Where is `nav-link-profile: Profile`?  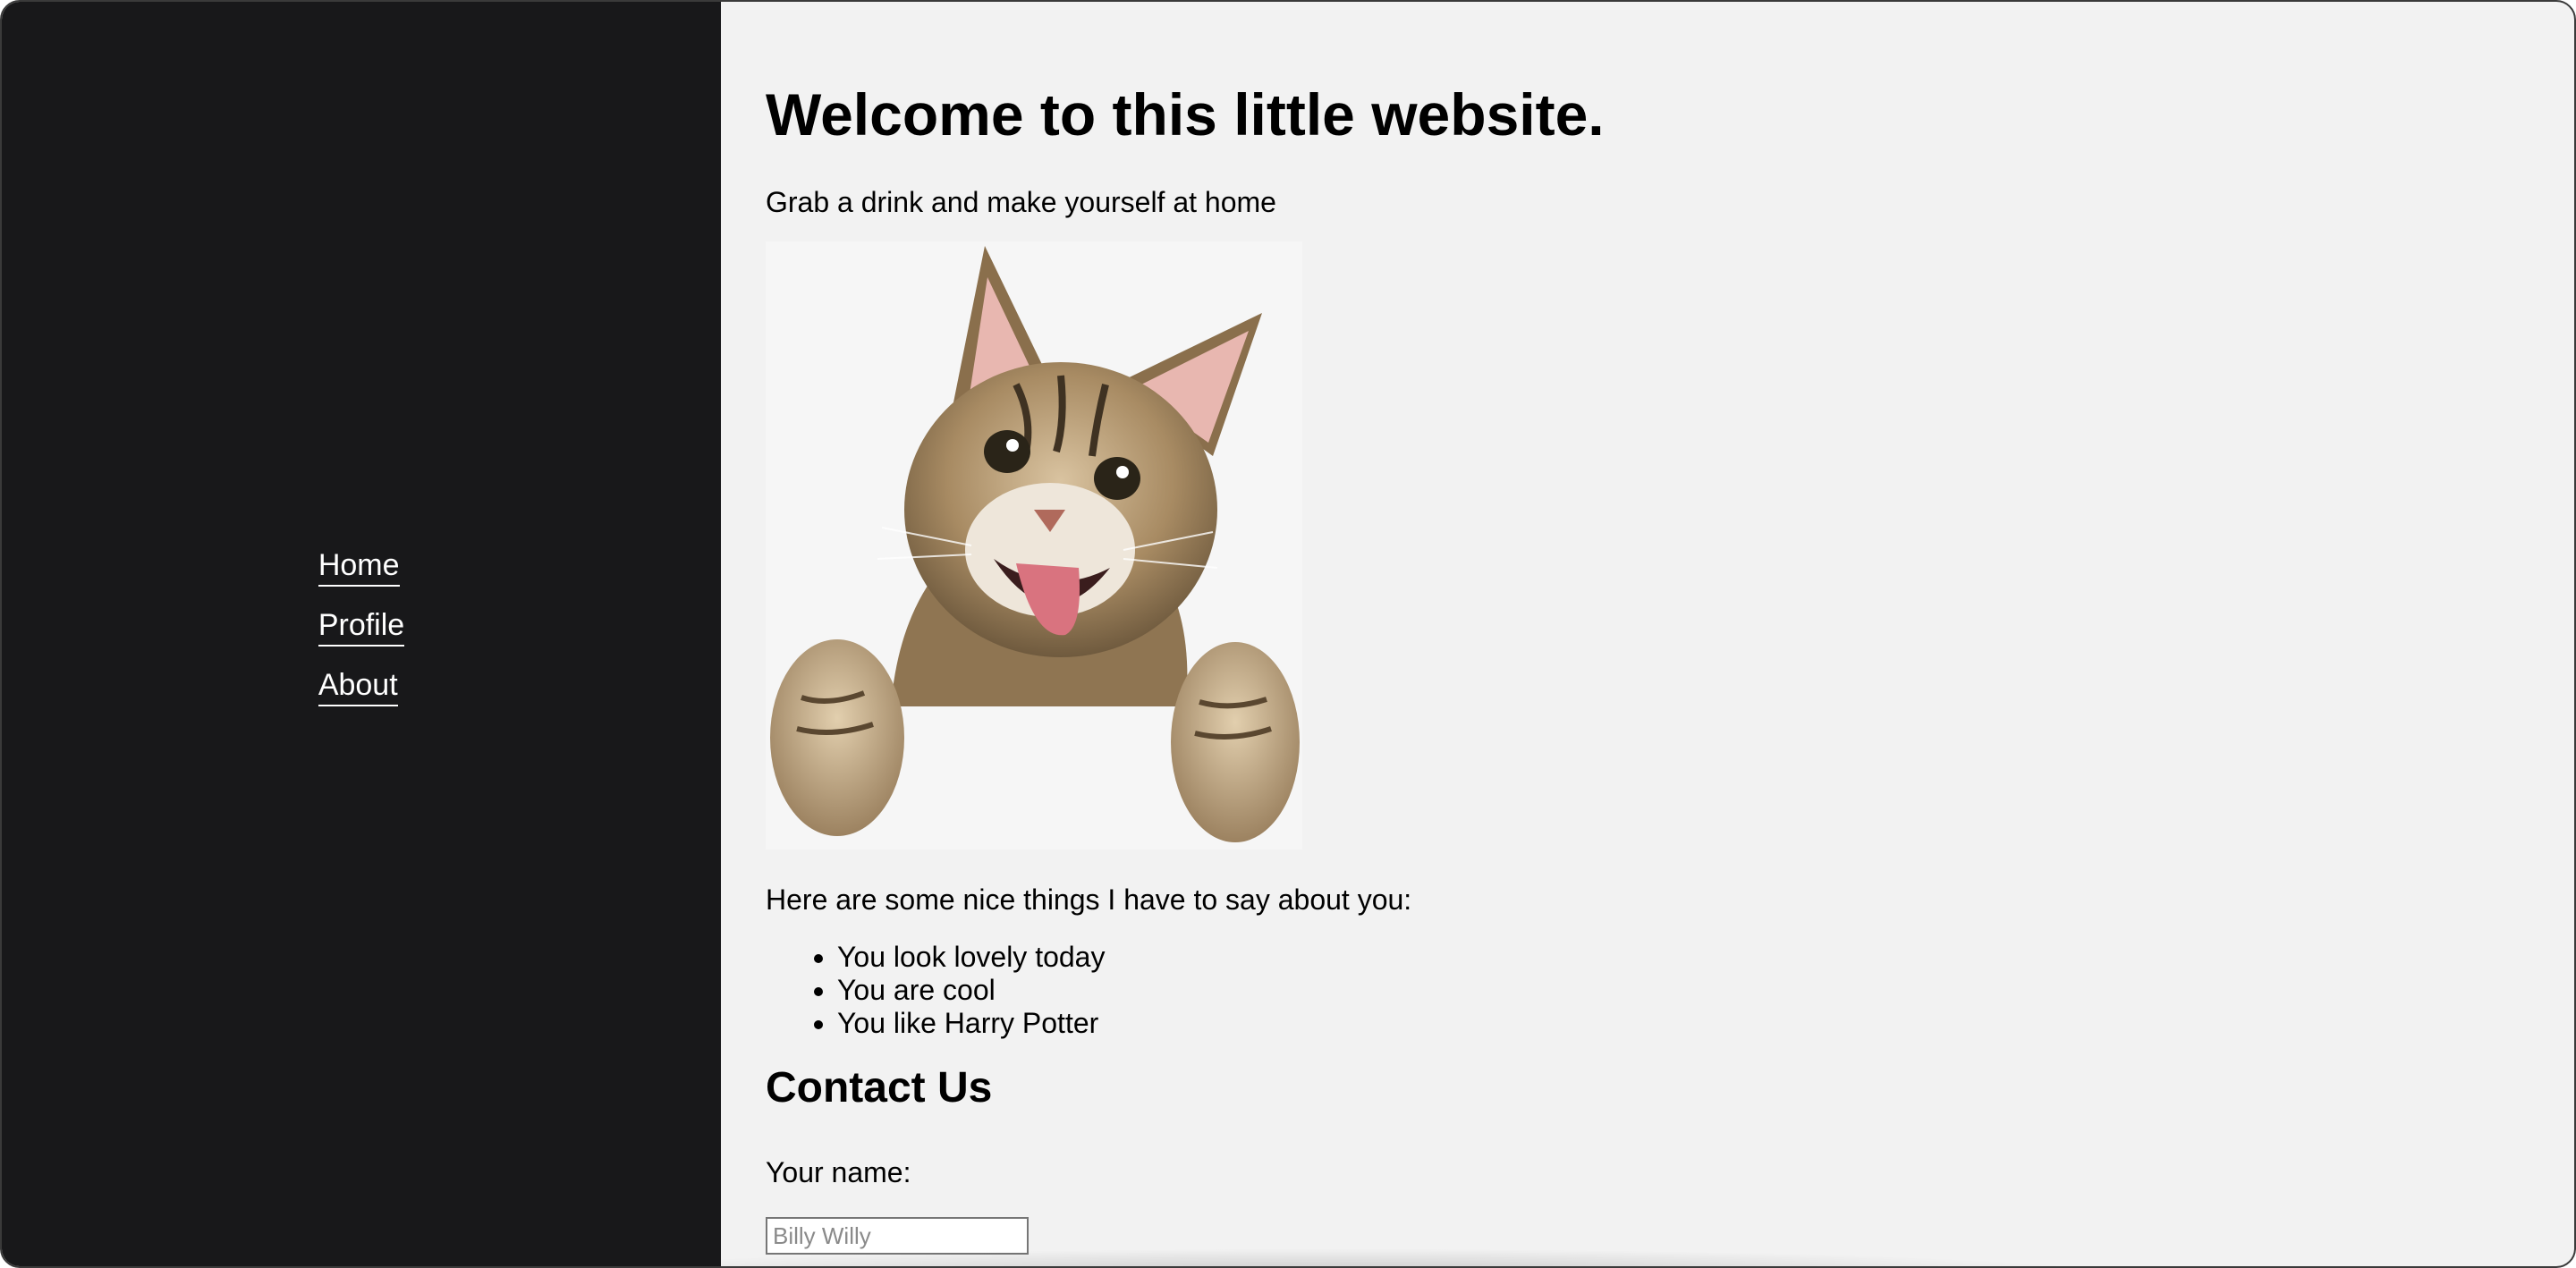
nav-link-profile: Profile is located at coordinates (361, 627).